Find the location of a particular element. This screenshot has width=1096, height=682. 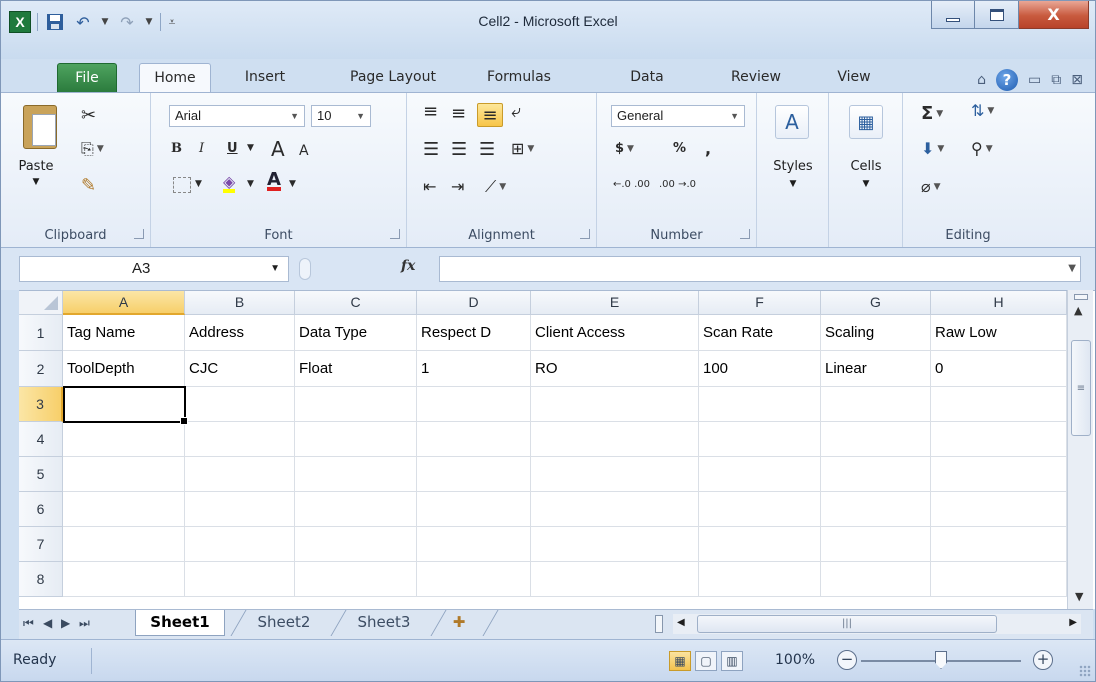

scroll-right-icon: ▶ is located at coordinates (1073, 622).